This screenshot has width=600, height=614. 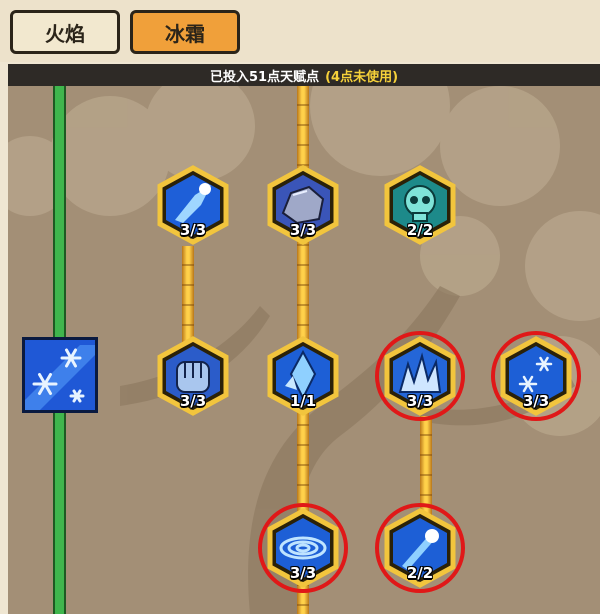 I want to click on talent-node-ice-fist: 3/3, so click(x=193, y=380).